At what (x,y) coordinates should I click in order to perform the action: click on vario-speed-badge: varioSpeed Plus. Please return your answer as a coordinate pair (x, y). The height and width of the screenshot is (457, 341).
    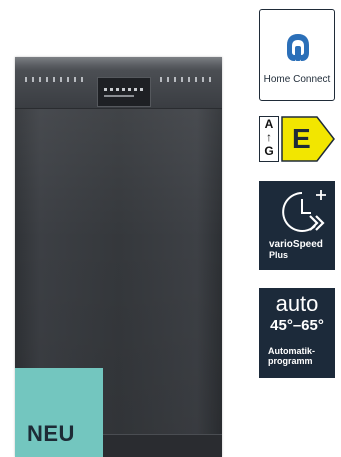
    Looking at the image, I should click on (297, 225).